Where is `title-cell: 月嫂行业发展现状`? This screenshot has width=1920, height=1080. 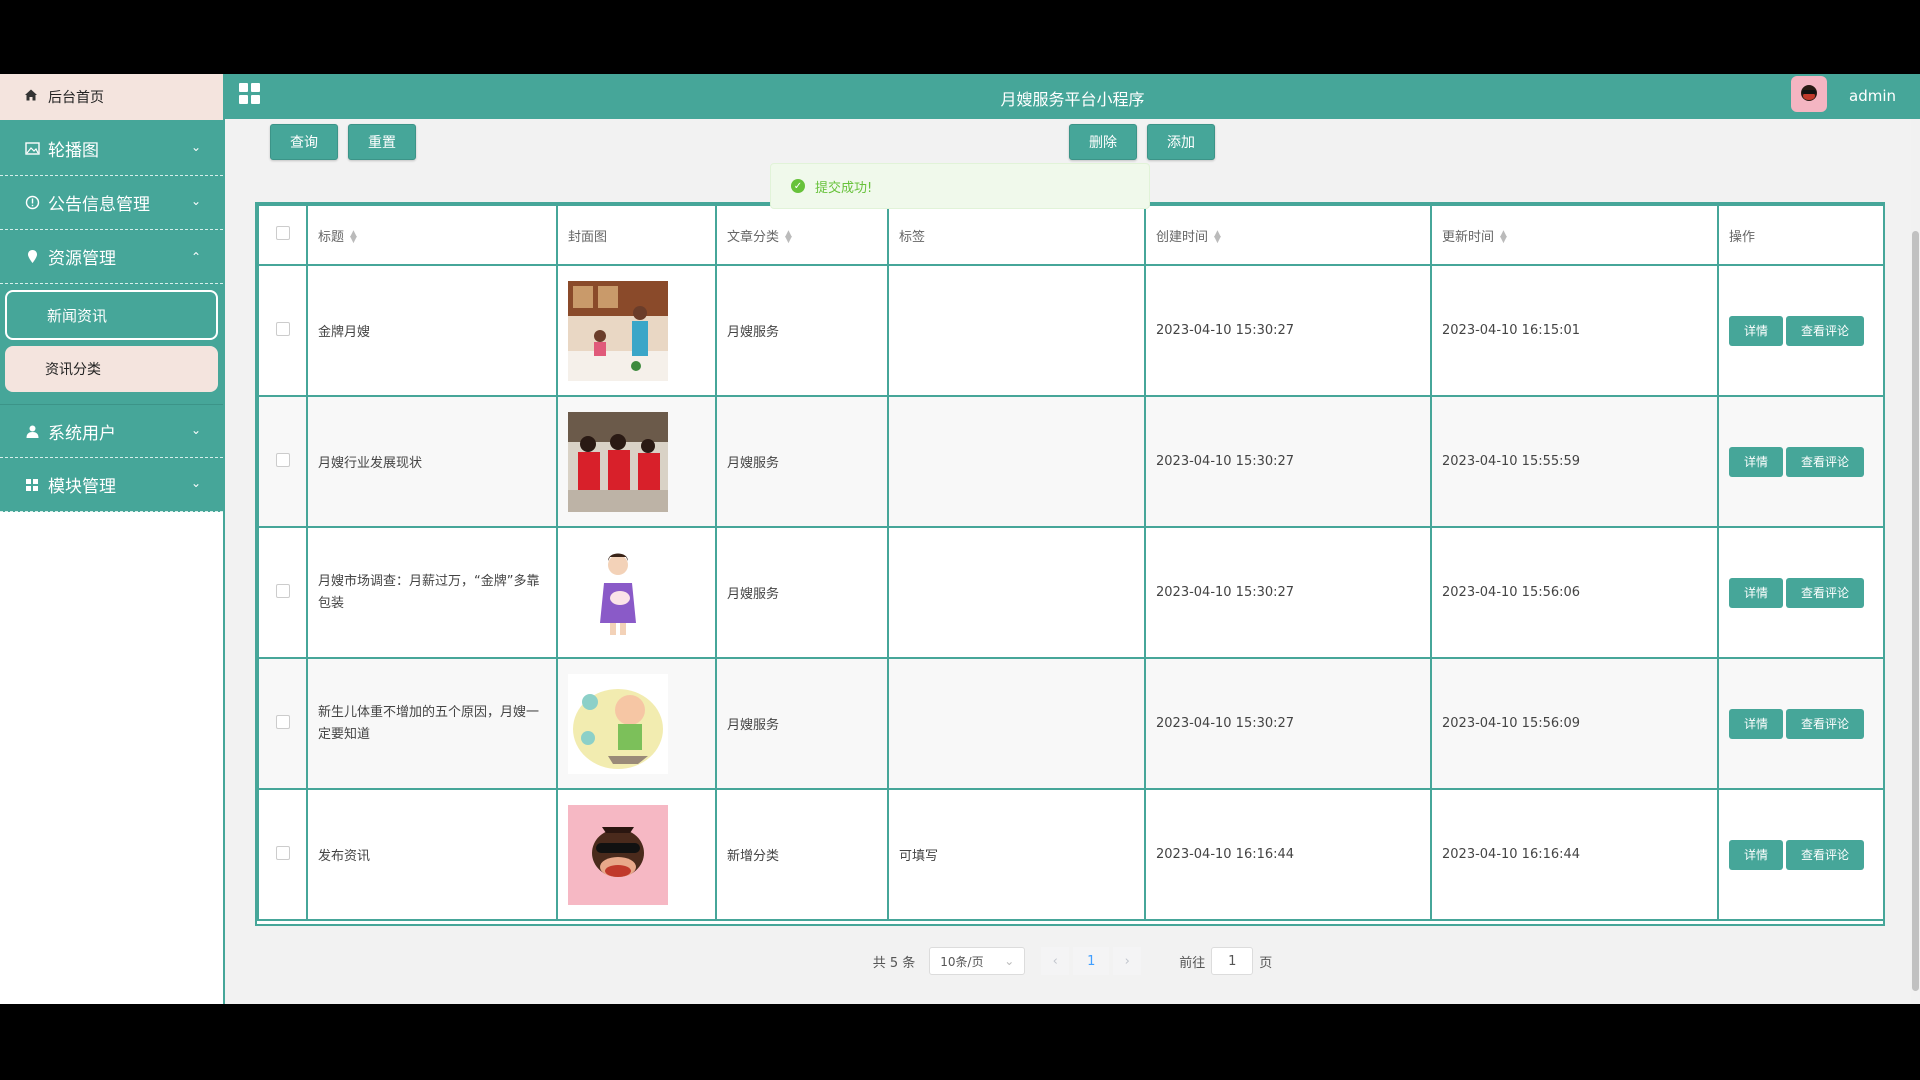 title-cell: 月嫂行业发展现状 is located at coordinates (432, 461).